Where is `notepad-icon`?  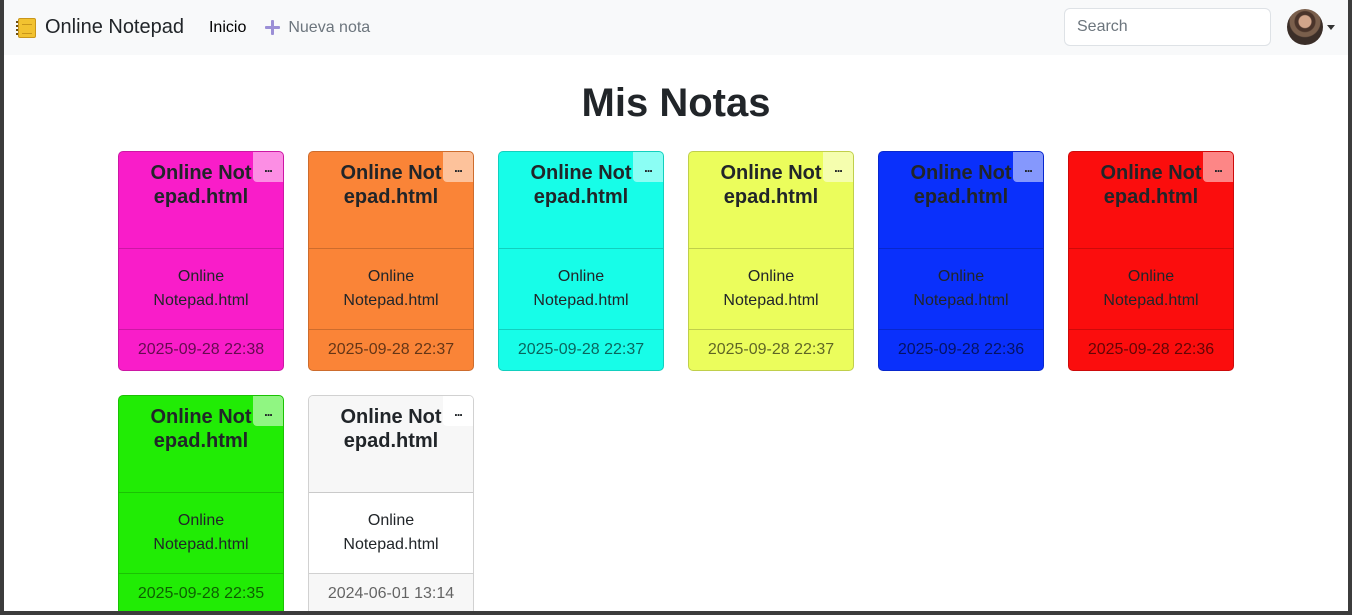
notepad-icon is located at coordinates (26, 27).